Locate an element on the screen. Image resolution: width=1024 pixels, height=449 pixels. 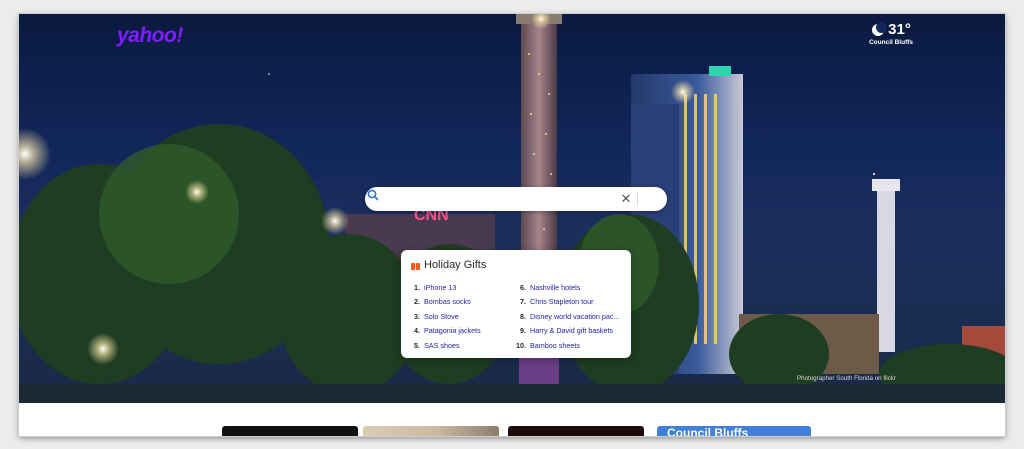
search-icon is located at coordinates (373, 195).